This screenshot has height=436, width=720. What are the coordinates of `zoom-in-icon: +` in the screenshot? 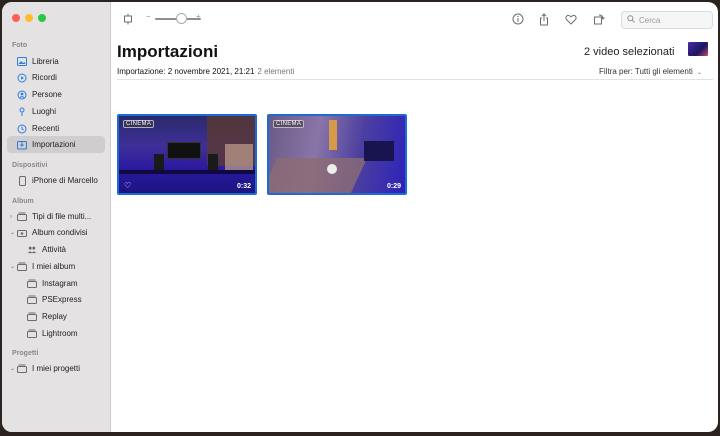 It's located at (198, 16).